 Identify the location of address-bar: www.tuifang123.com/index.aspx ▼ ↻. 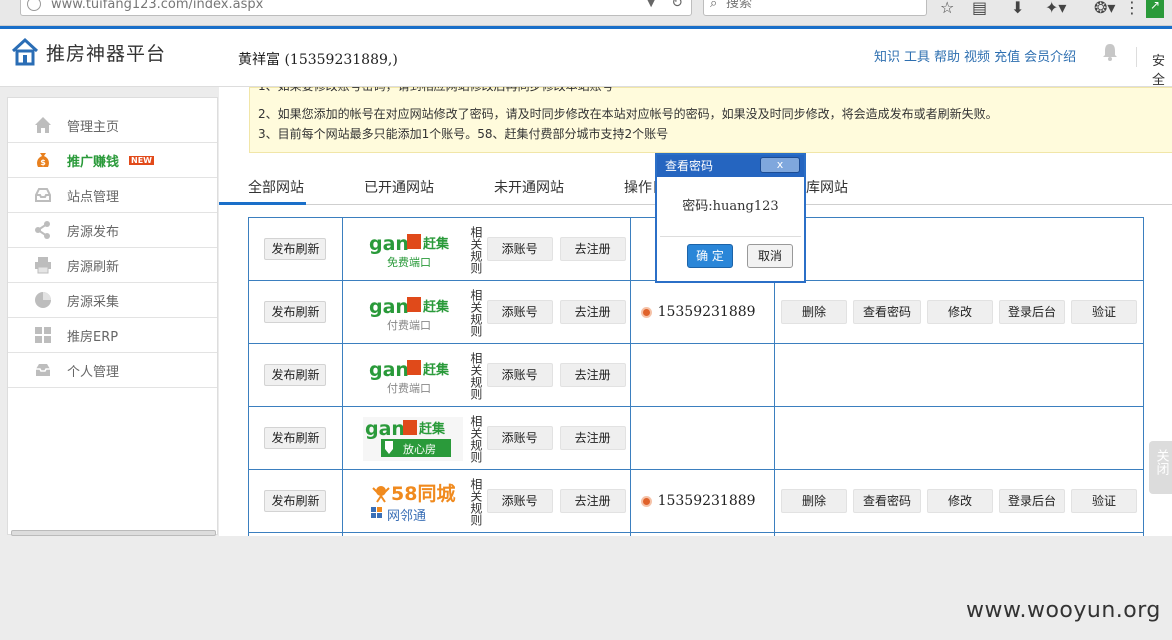
(356, 8).